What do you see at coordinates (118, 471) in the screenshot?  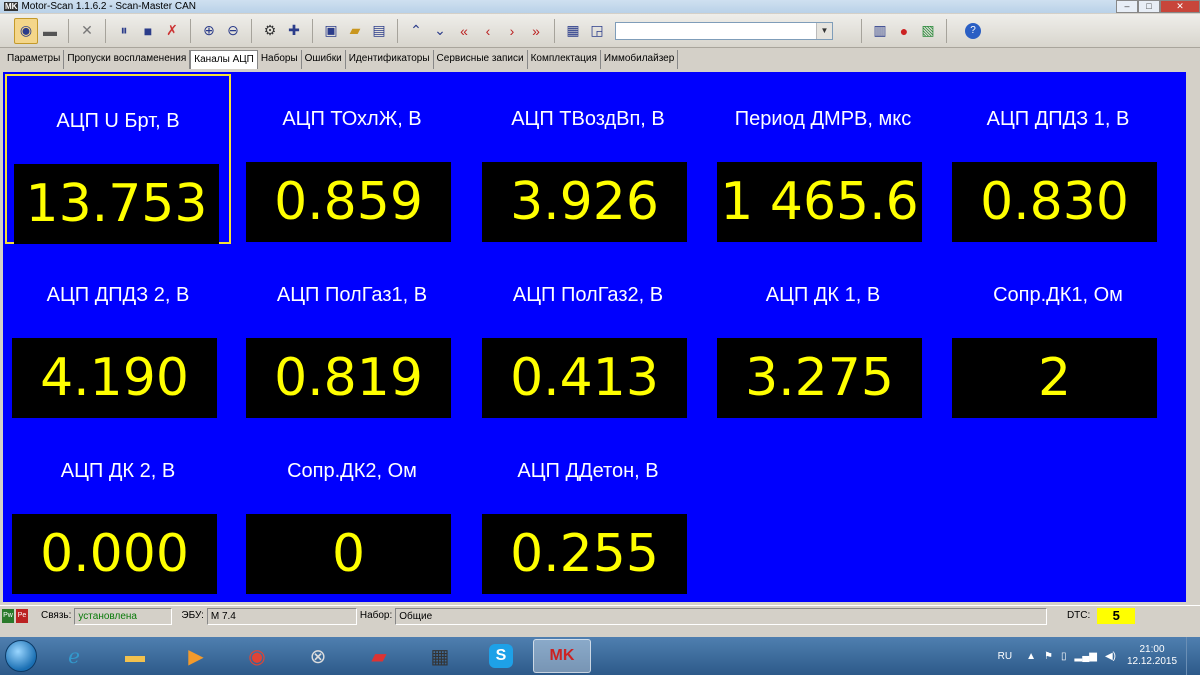 I see `channel-label: АЦП ДК 2, В` at bounding box center [118, 471].